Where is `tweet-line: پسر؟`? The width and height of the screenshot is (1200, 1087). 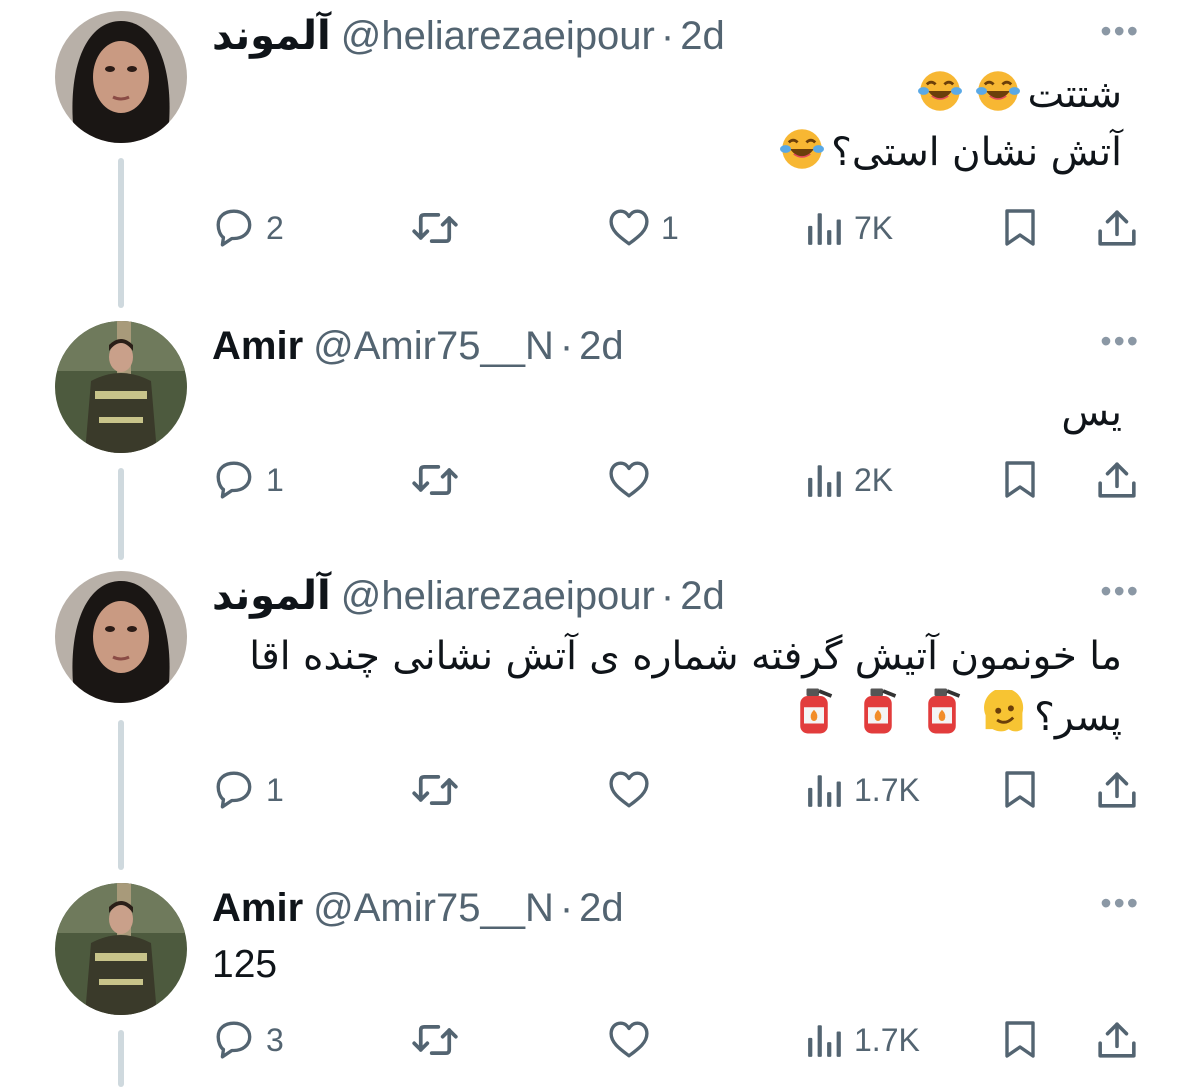 tweet-line: پسر؟ is located at coordinates (1078, 717).